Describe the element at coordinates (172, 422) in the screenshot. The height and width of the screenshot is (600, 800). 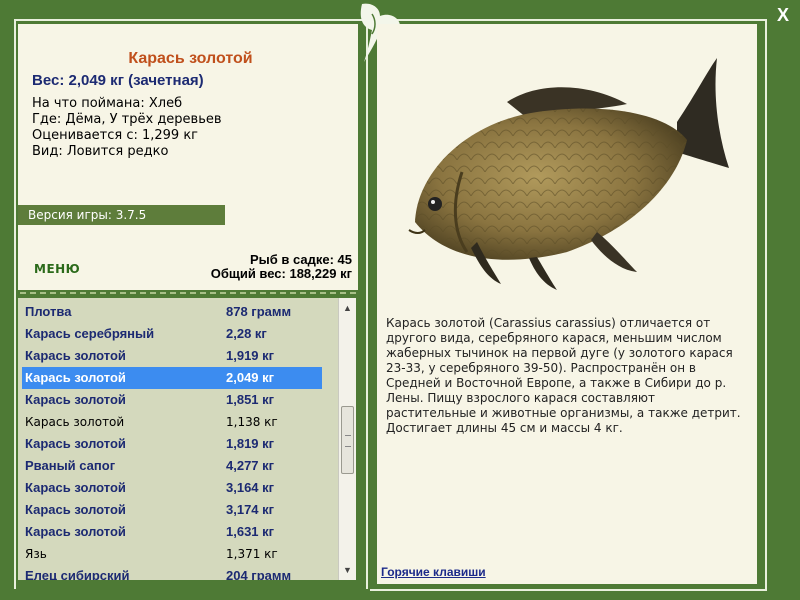
I see `catch-row: Карась золотой 1,138 кг` at that location.